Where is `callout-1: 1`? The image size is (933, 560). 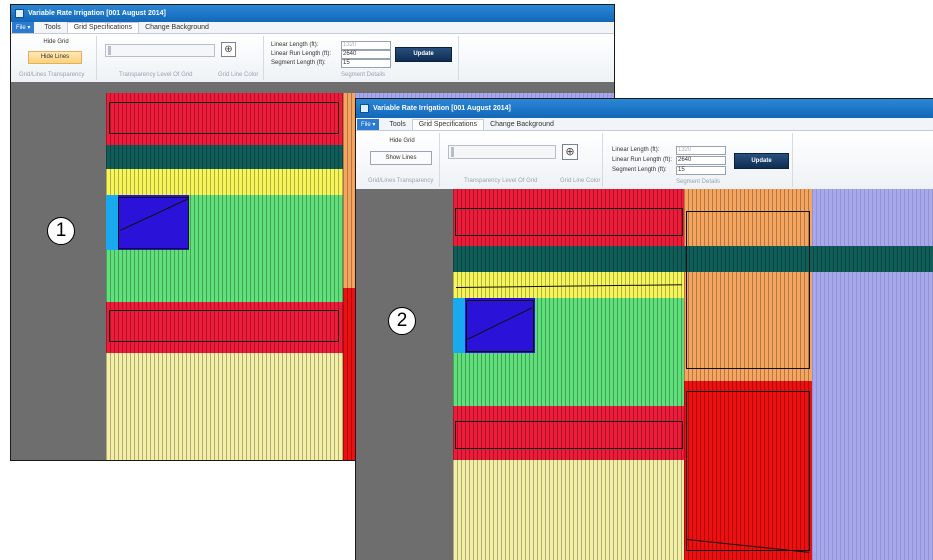 callout-1: 1 is located at coordinates (61, 231).